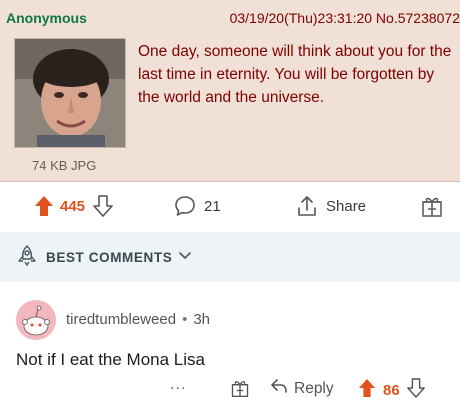  Describe the element at coordinates (279, 388) in the screenshot. I see `reply-icon` at that location.